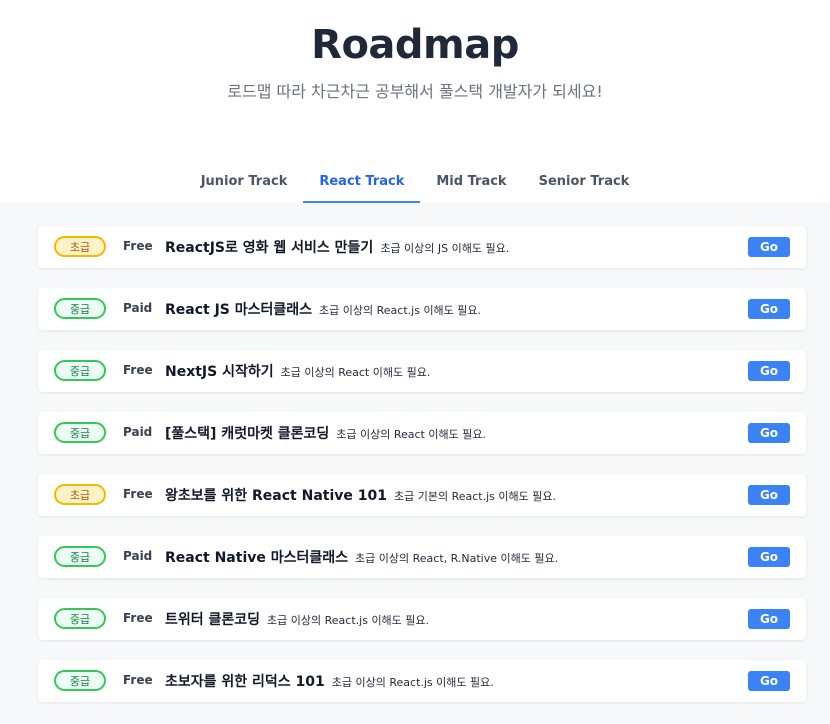 The image size is (830, 724). What do you see at coordinates (475, 496) in the screenshot?
I see `course-requirement: 초급 기본의 React.js 이해도 필요.` at bounding box center [475, 496].